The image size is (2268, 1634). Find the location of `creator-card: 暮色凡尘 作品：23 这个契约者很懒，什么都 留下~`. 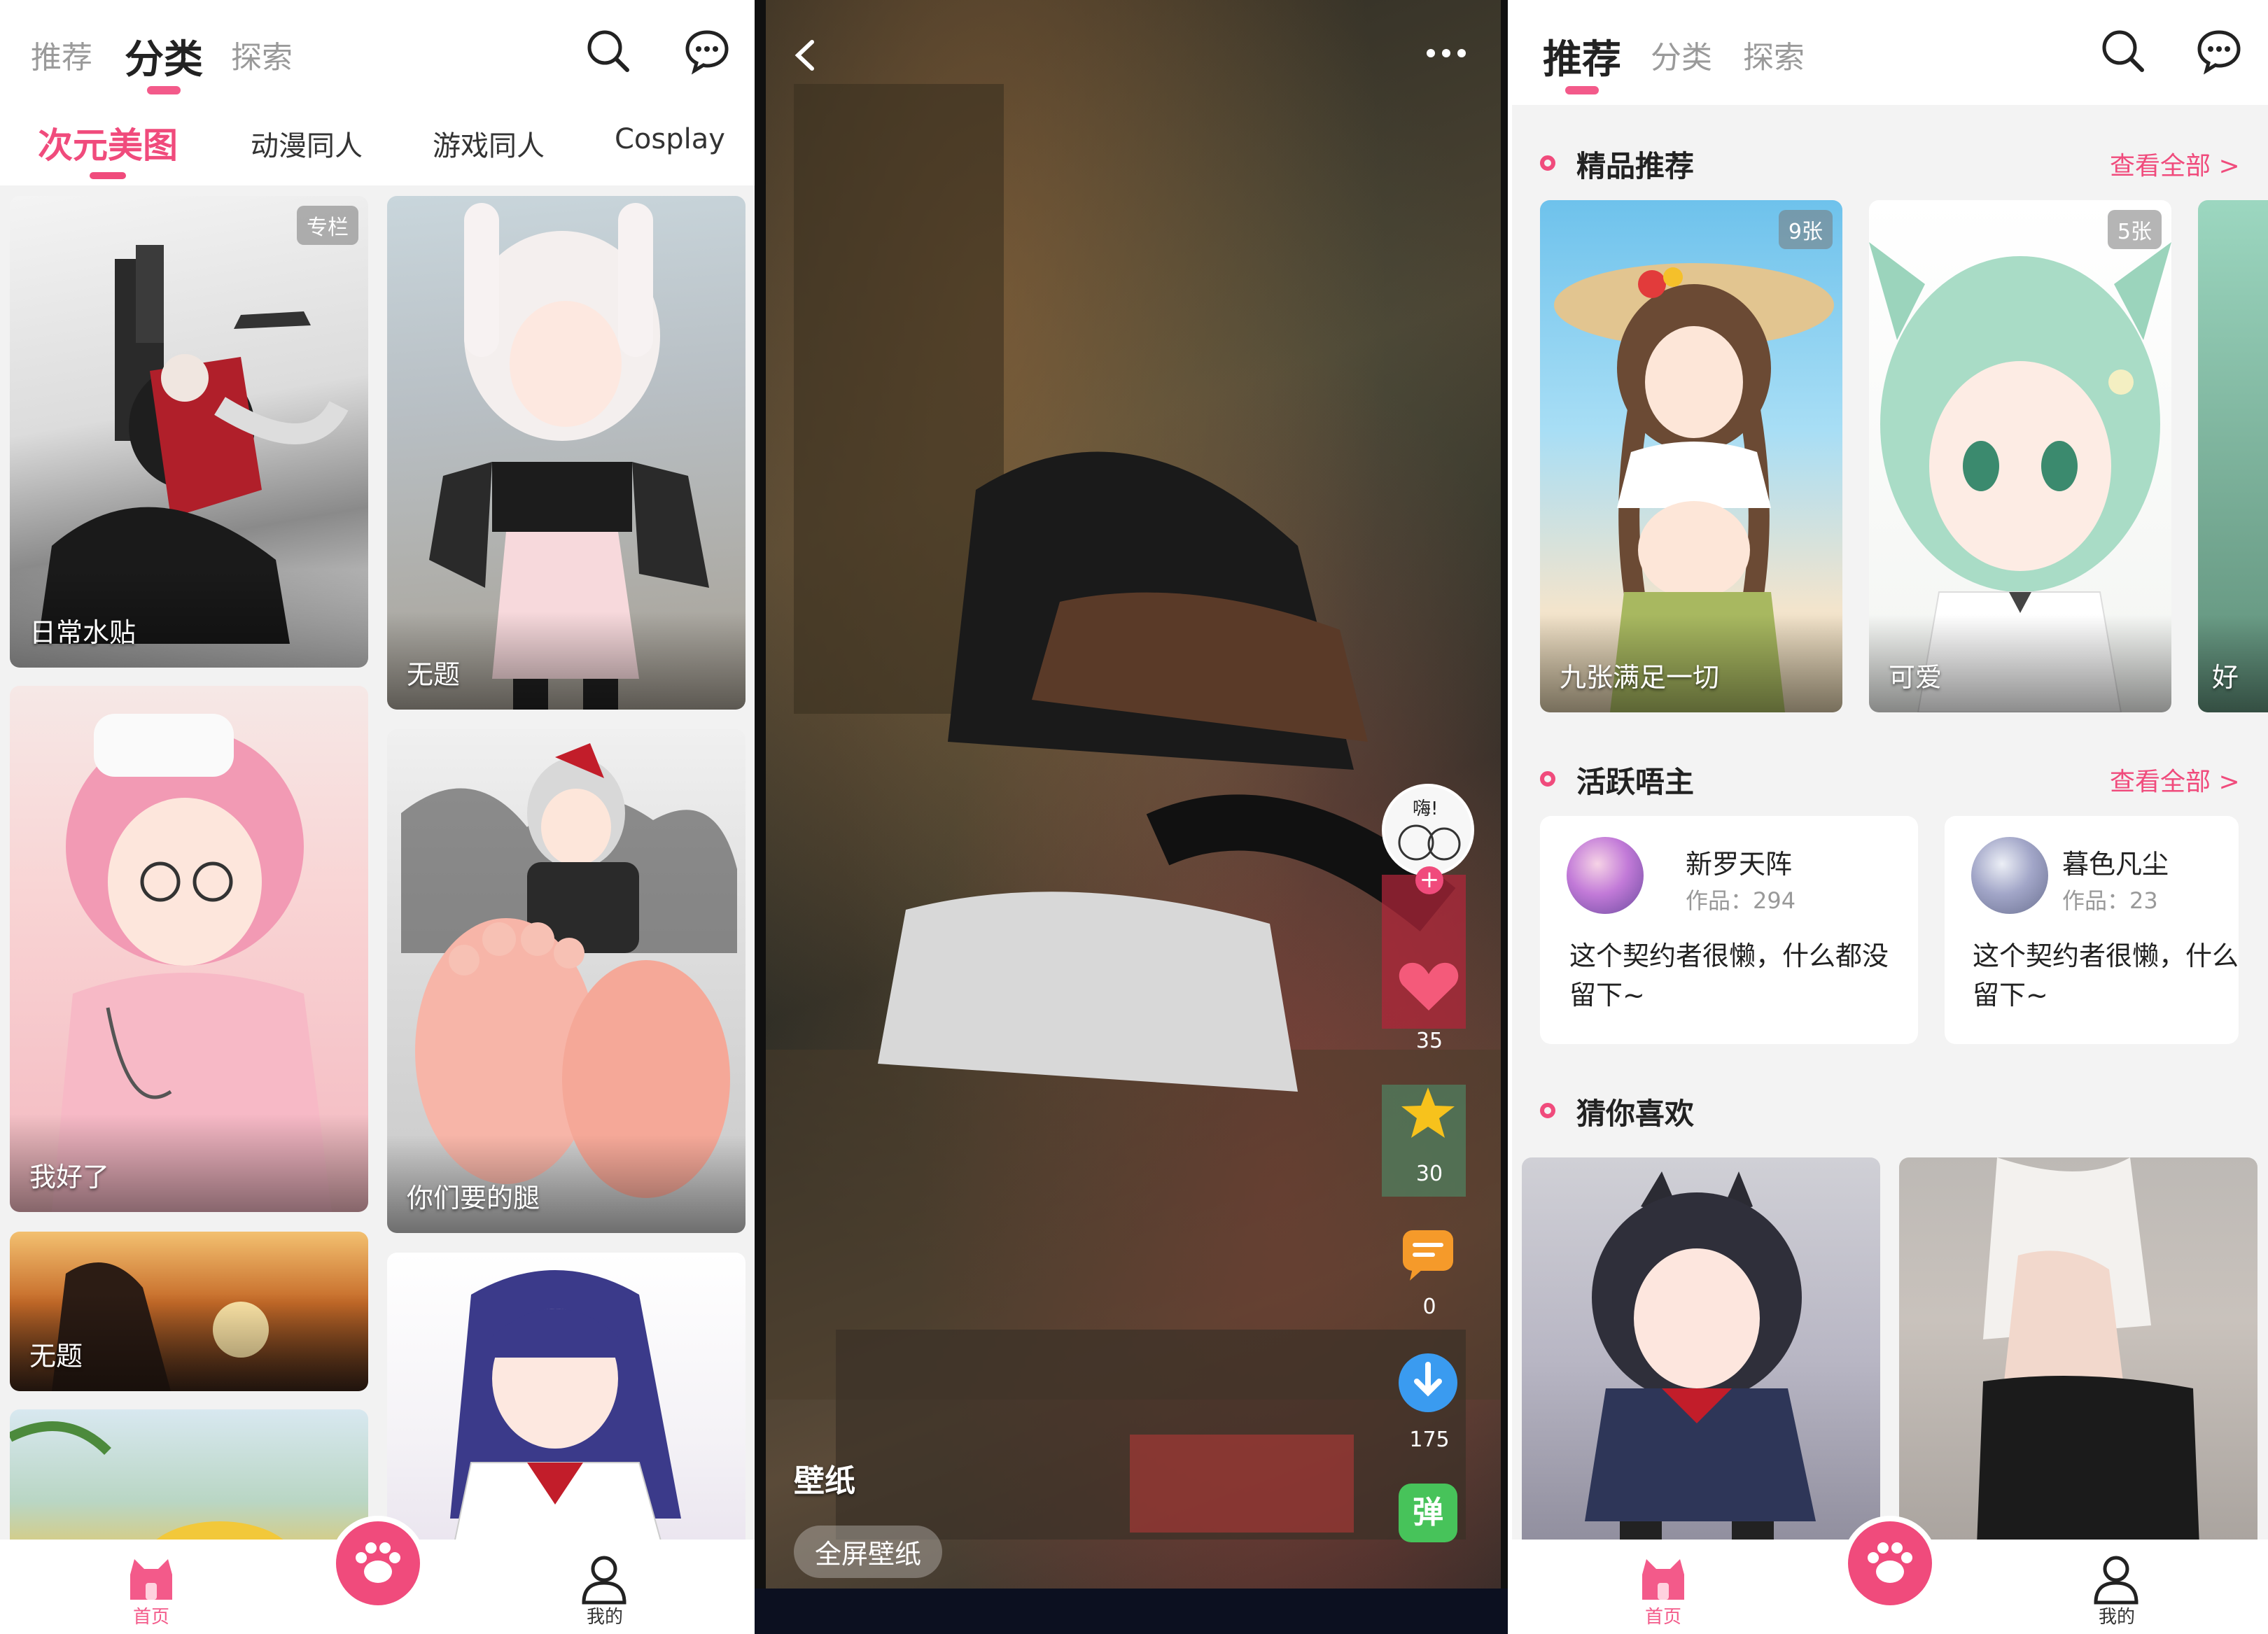

creator-card: 暮色凡尘 作品：23 这个契约者很懒，什么都 留下~ is located at coordinates (2092, 930).